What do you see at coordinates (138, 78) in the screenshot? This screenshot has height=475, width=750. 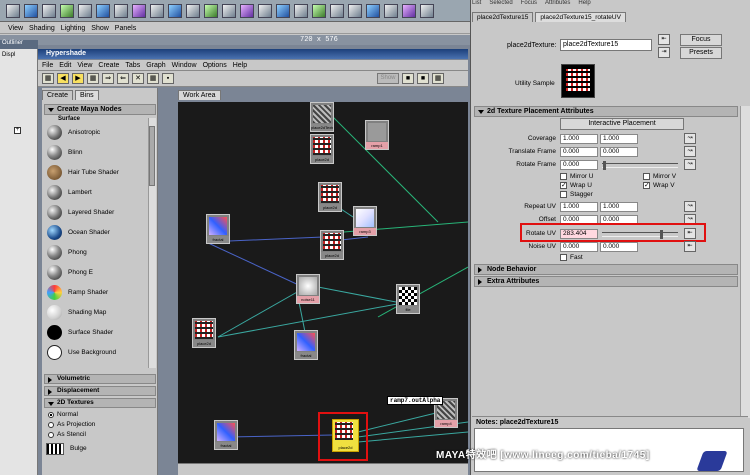 I see `clear-graph-icon: ✕` at bounding box center [138, 78].